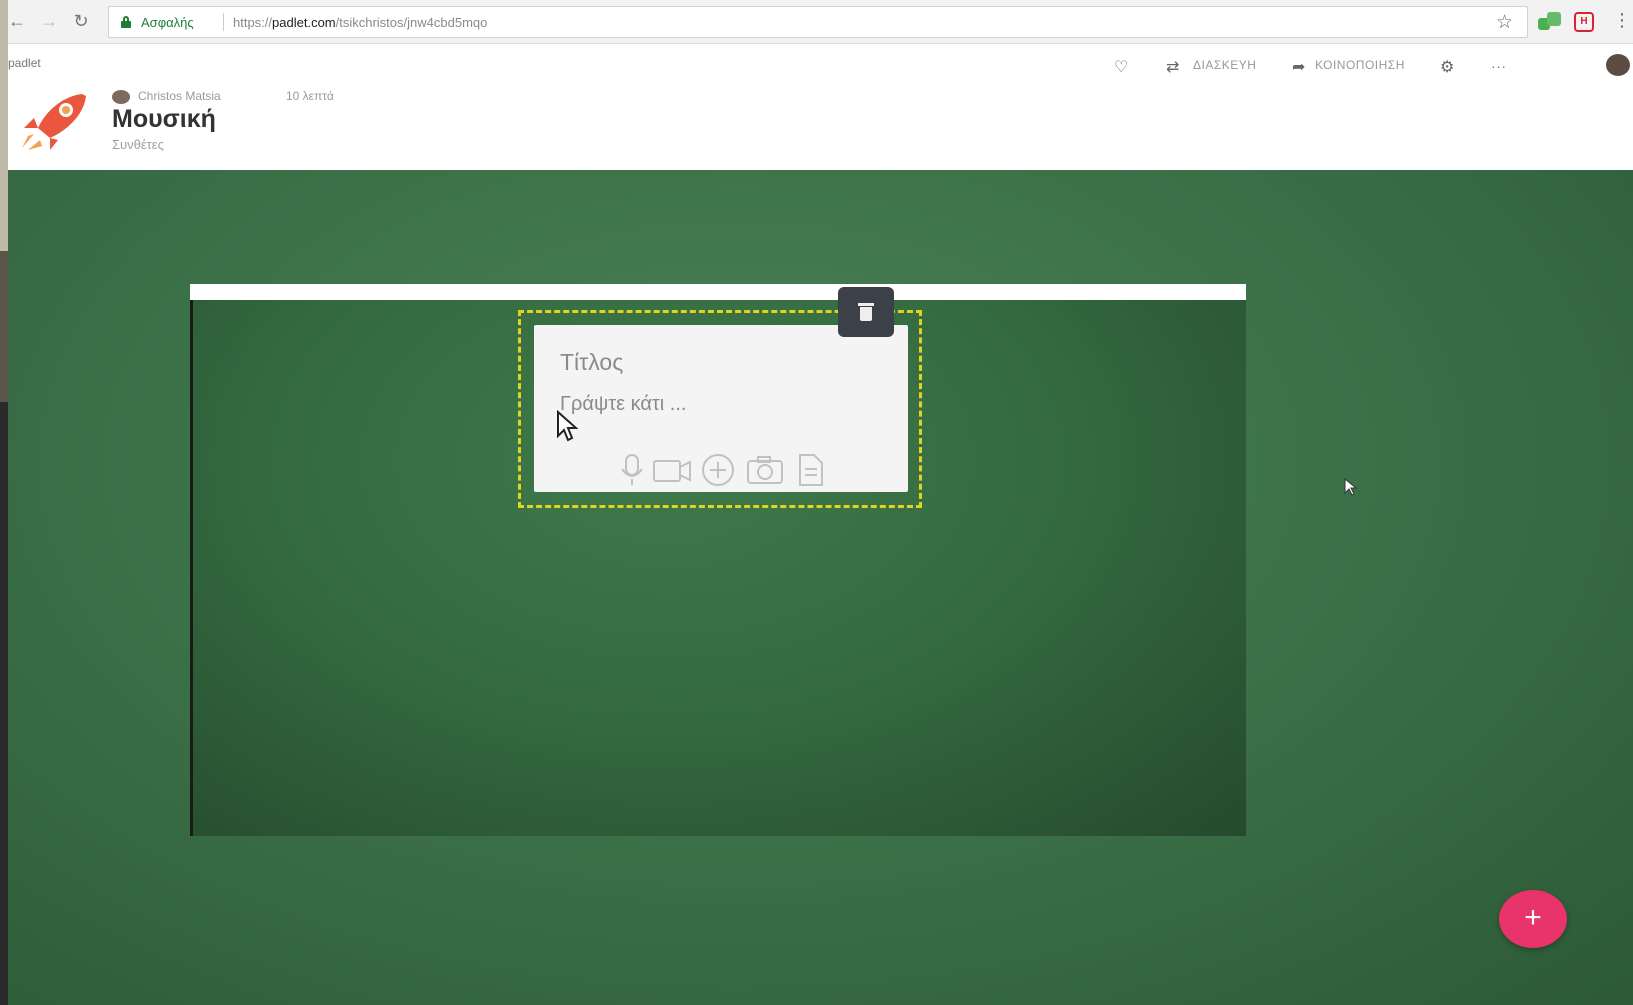 This screenshot has height=1005, width=1633. I want to click on remake-icon: ⇄, so click(1172, 67).